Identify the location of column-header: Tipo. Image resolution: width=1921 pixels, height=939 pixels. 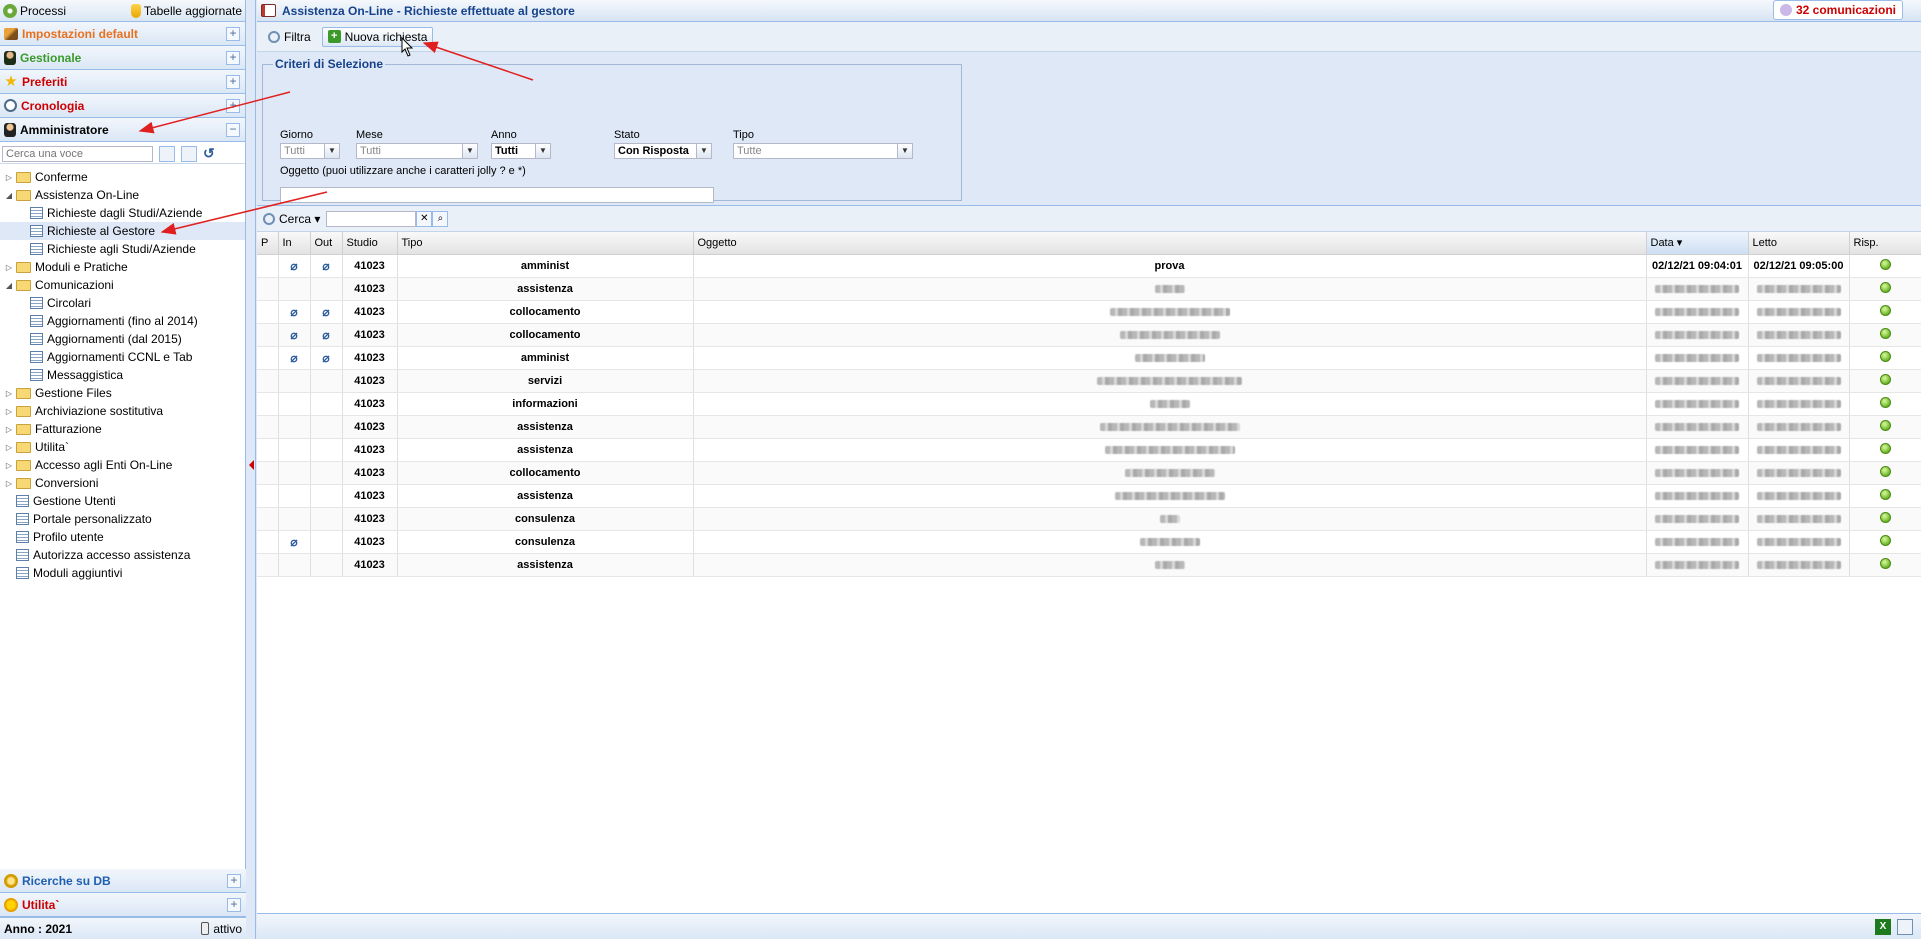
(545, 243).